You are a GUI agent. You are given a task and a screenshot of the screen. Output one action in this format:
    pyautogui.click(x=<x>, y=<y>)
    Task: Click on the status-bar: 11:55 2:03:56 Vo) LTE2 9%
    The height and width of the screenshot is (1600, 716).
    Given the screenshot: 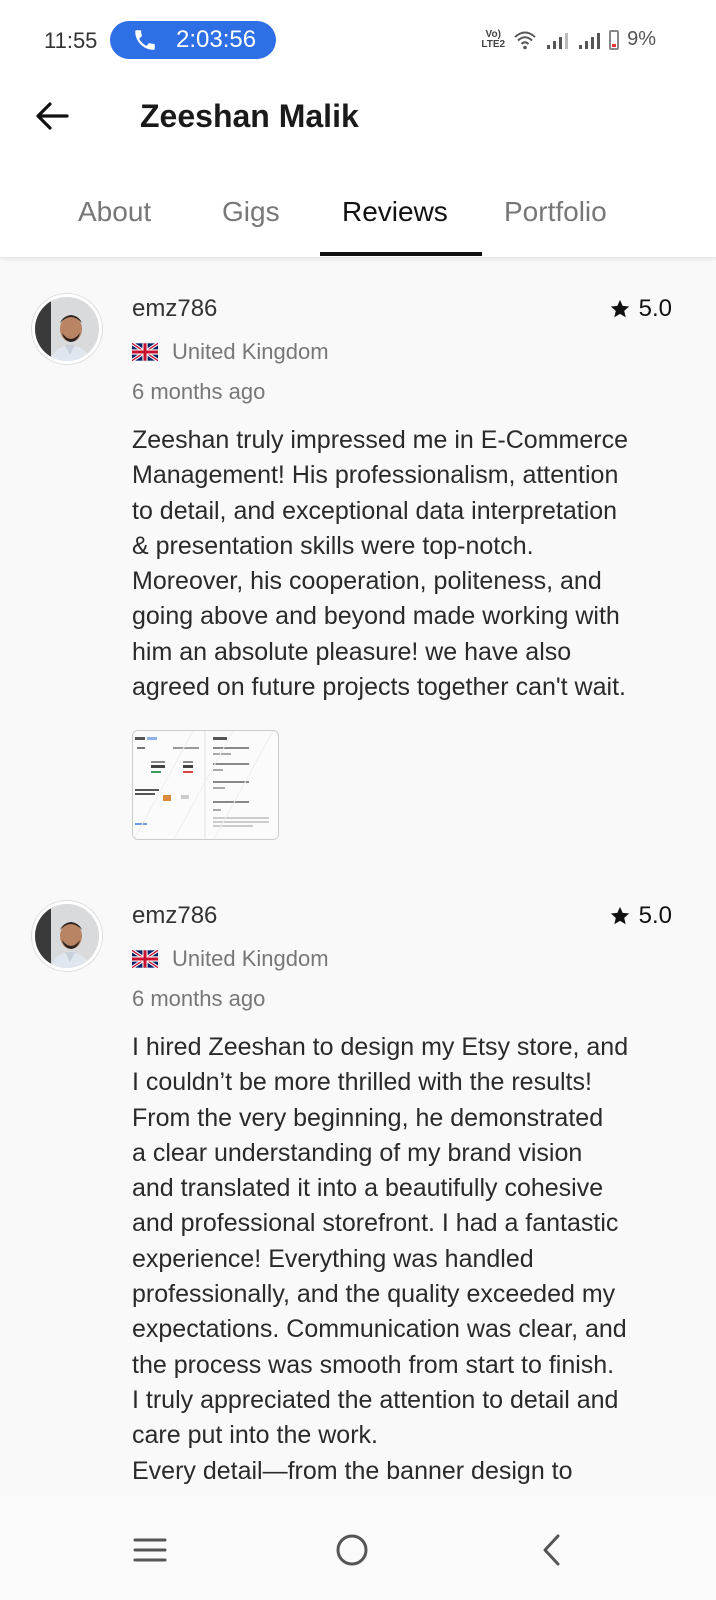 What is the action you would take?
    pyautogui.click(x=358, y=40)
    